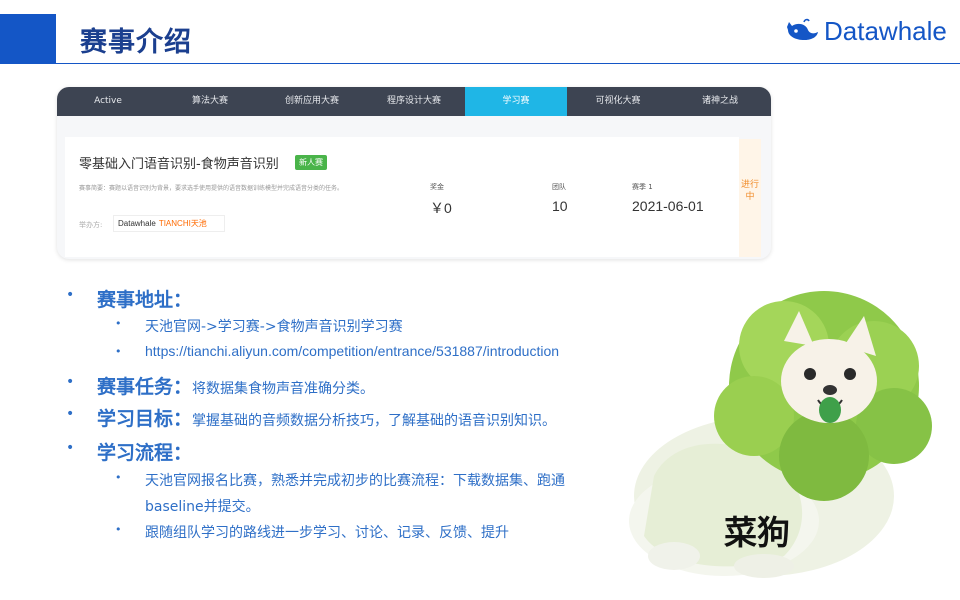 This screenshot has height=600, width=960. What do you see at coordinates (355, 481) in the screenshot?
I see `process-step-1: 天池官网报名比赛，熟悉并完成初步的比赛流程：下载数据集、跑通` at bounding box center [355, 481].